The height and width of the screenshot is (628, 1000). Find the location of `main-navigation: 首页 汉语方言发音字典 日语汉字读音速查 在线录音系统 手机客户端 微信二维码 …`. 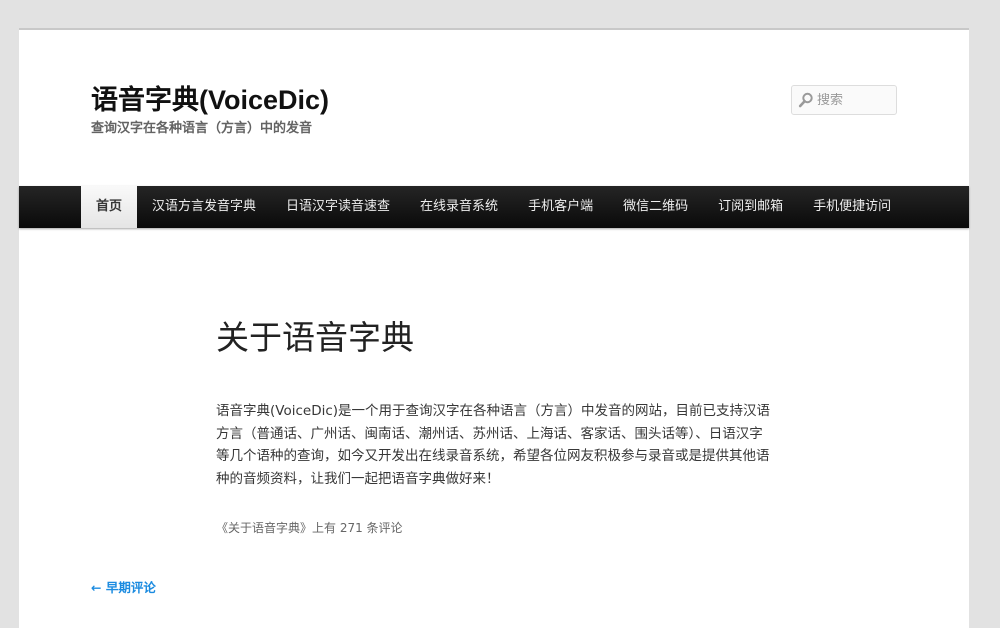

main-navigation: 首页 汉语方言发音字典 日语汉字读音速查 在线录音系统 手机客户端 微信二维码 … is located at coordinates (494, 207).